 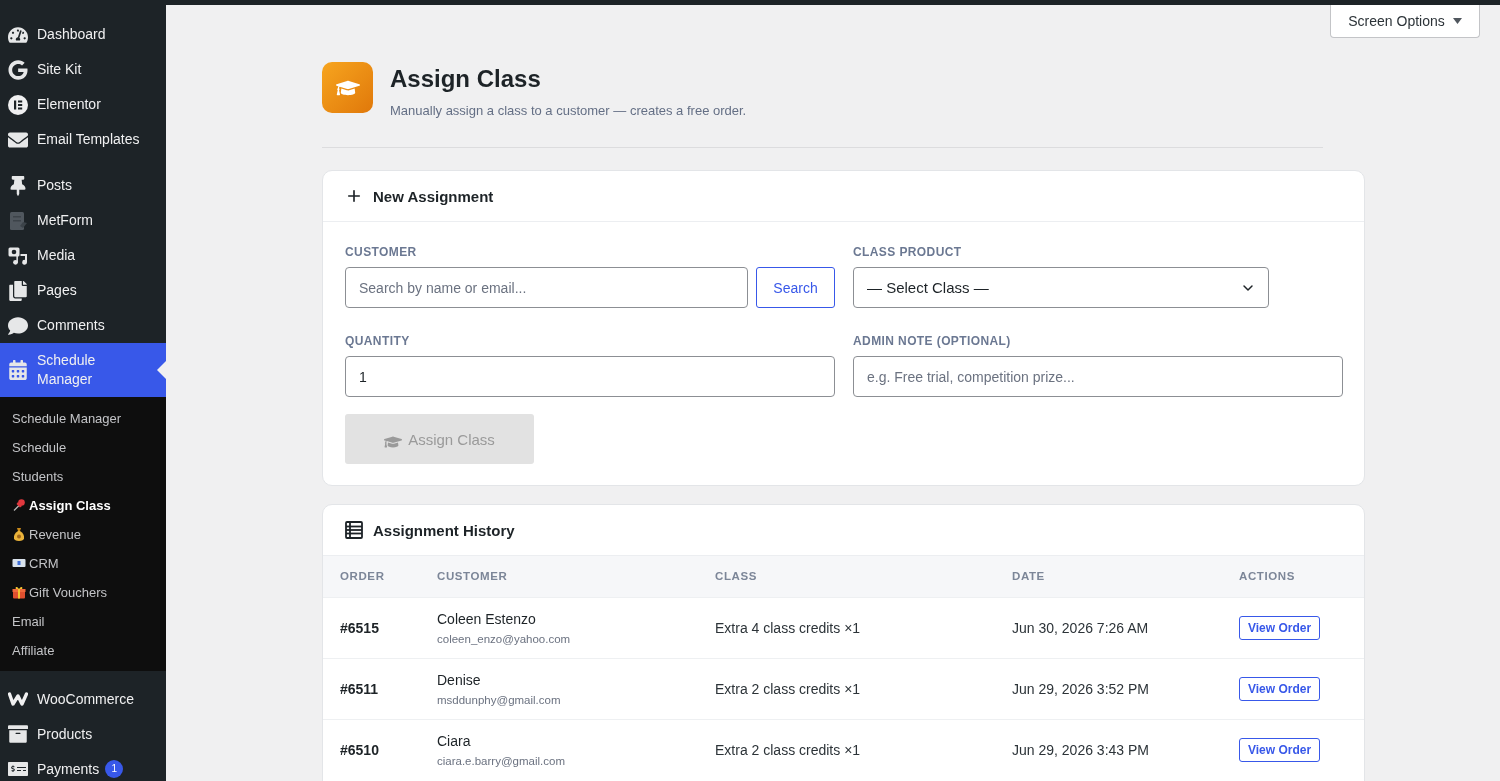 What do you see at coordinates (459, 679) in the screenshot?
I see `customer-name: Denise` at bounding box center [459, 679].